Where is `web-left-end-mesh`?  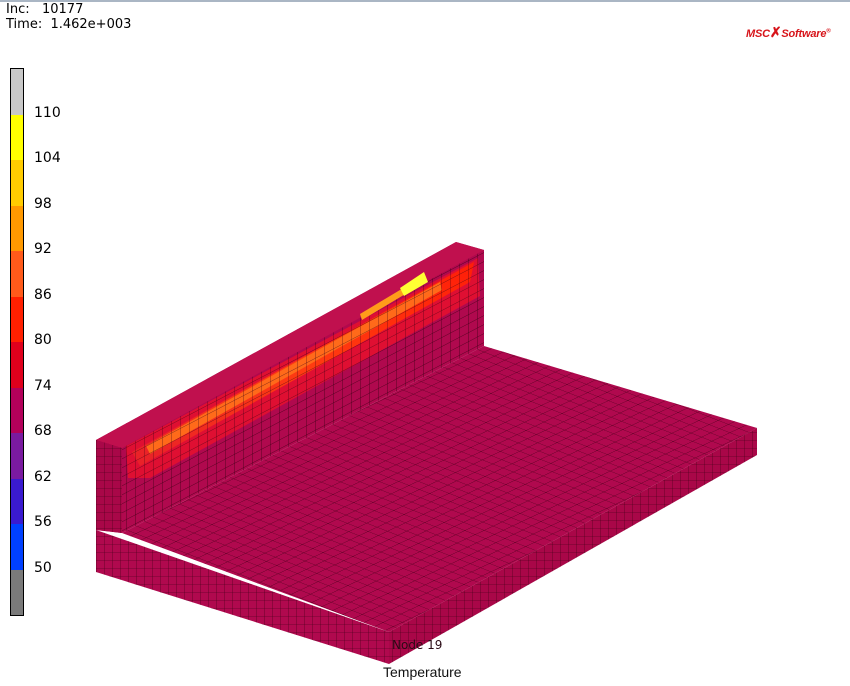
web-left-end-mesh is located at coordinates (109, 486).